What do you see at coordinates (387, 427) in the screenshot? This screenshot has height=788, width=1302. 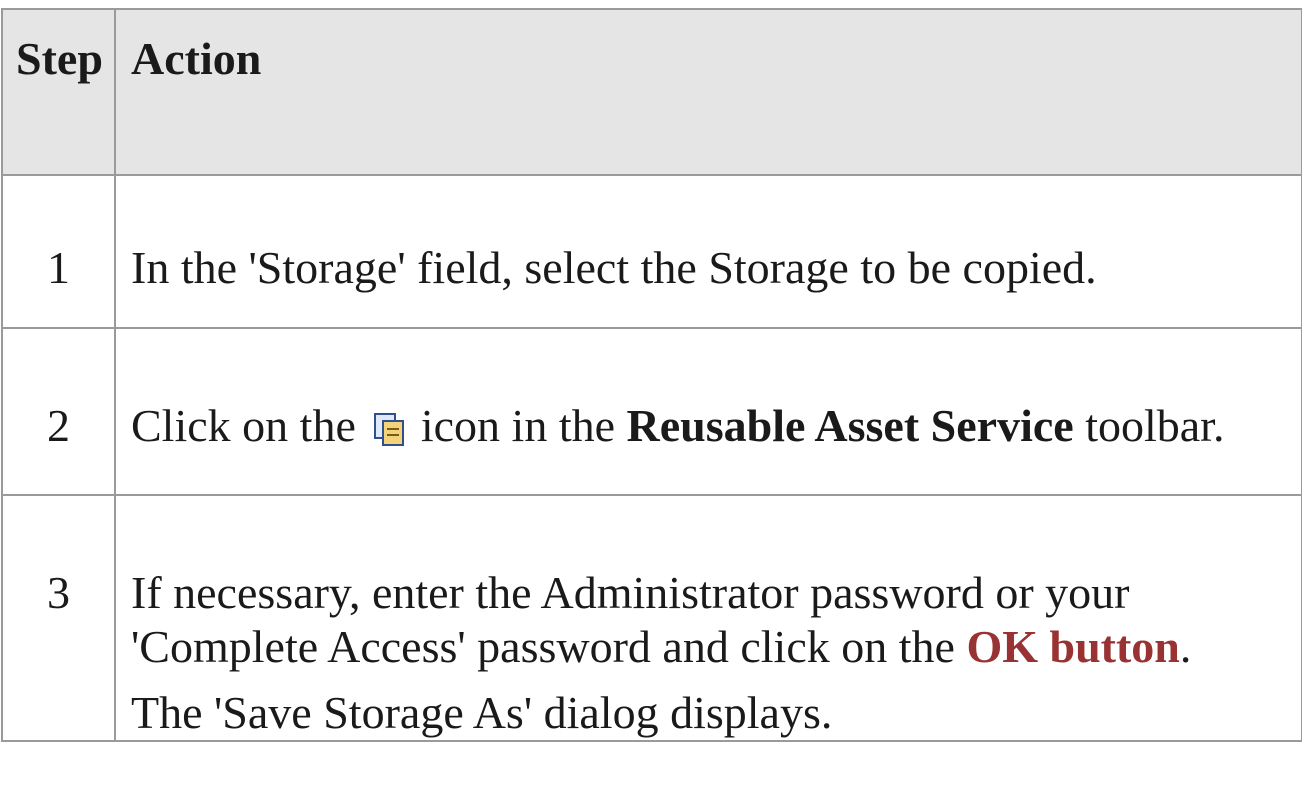 I see `copy-storage-icon` at bounding box center [387, 427].